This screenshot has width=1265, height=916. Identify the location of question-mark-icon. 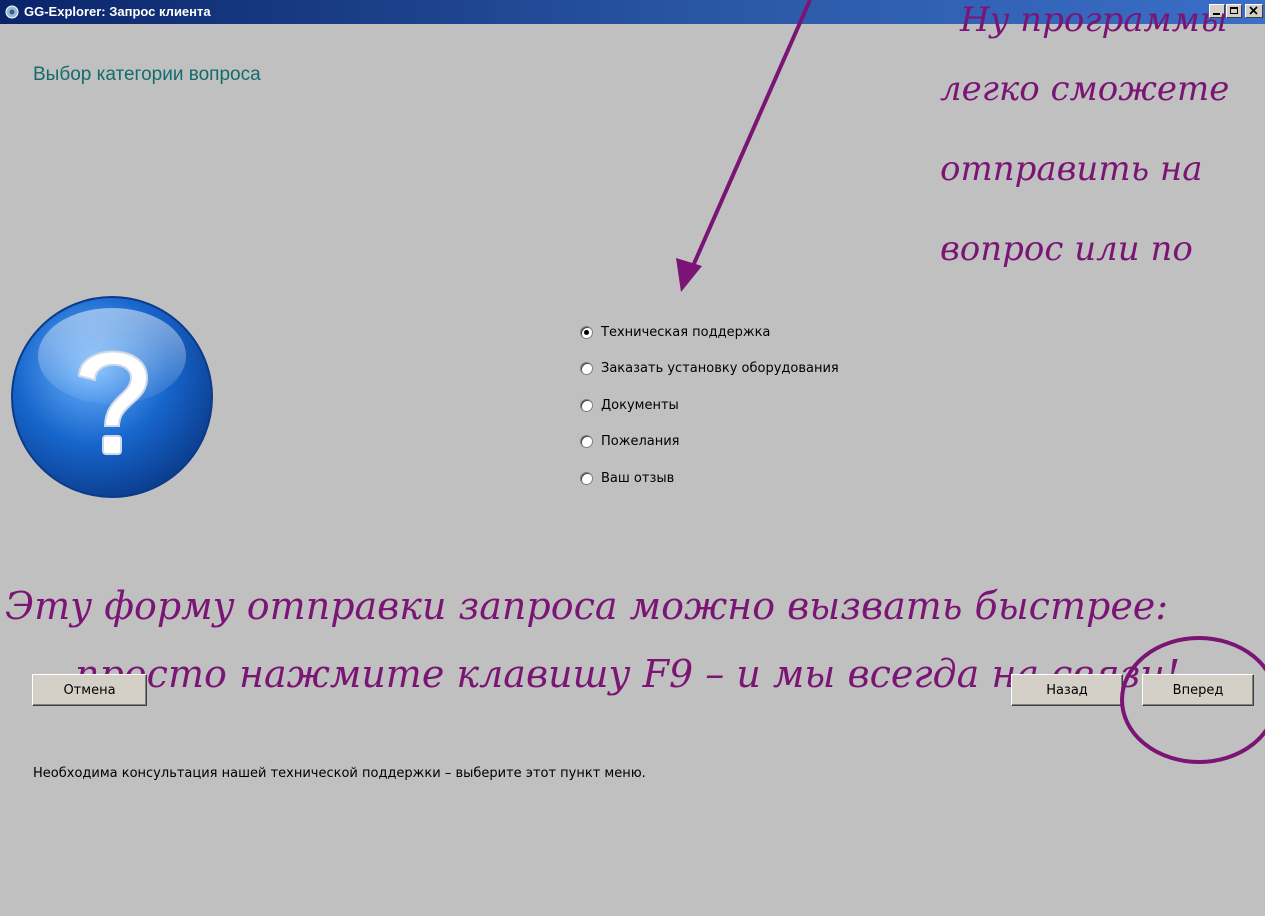
(112, 397).